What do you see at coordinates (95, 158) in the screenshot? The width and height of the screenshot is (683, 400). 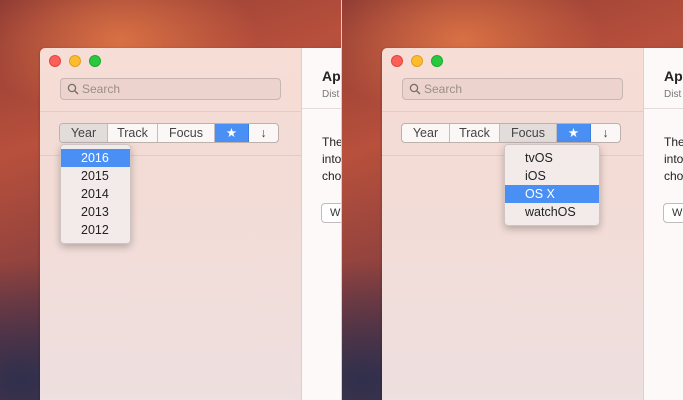 I see `menu-item-year: 2016` at bounding box center [95, 158].